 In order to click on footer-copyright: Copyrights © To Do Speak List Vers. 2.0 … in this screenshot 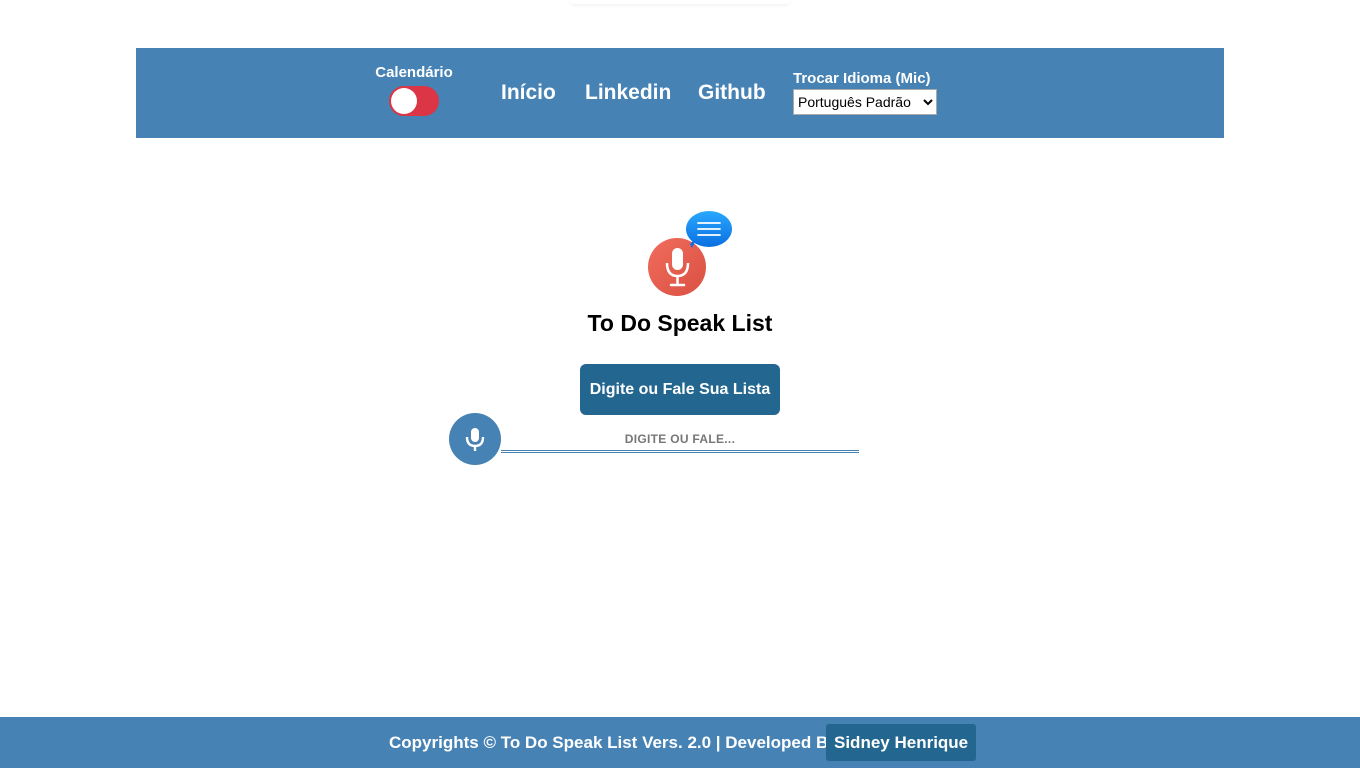, I will do `click(613, 742)`.